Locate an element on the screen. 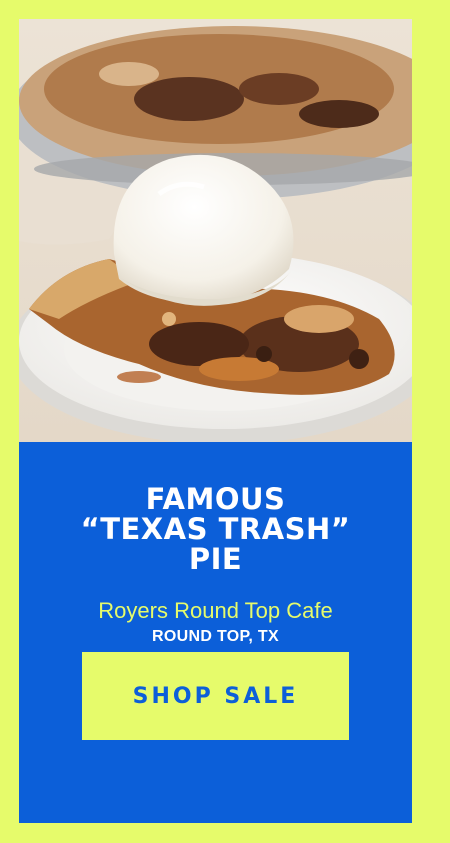  product-title: FAMOUS “TEXAS TRASH” PIE is located at coordinates (215, 529).